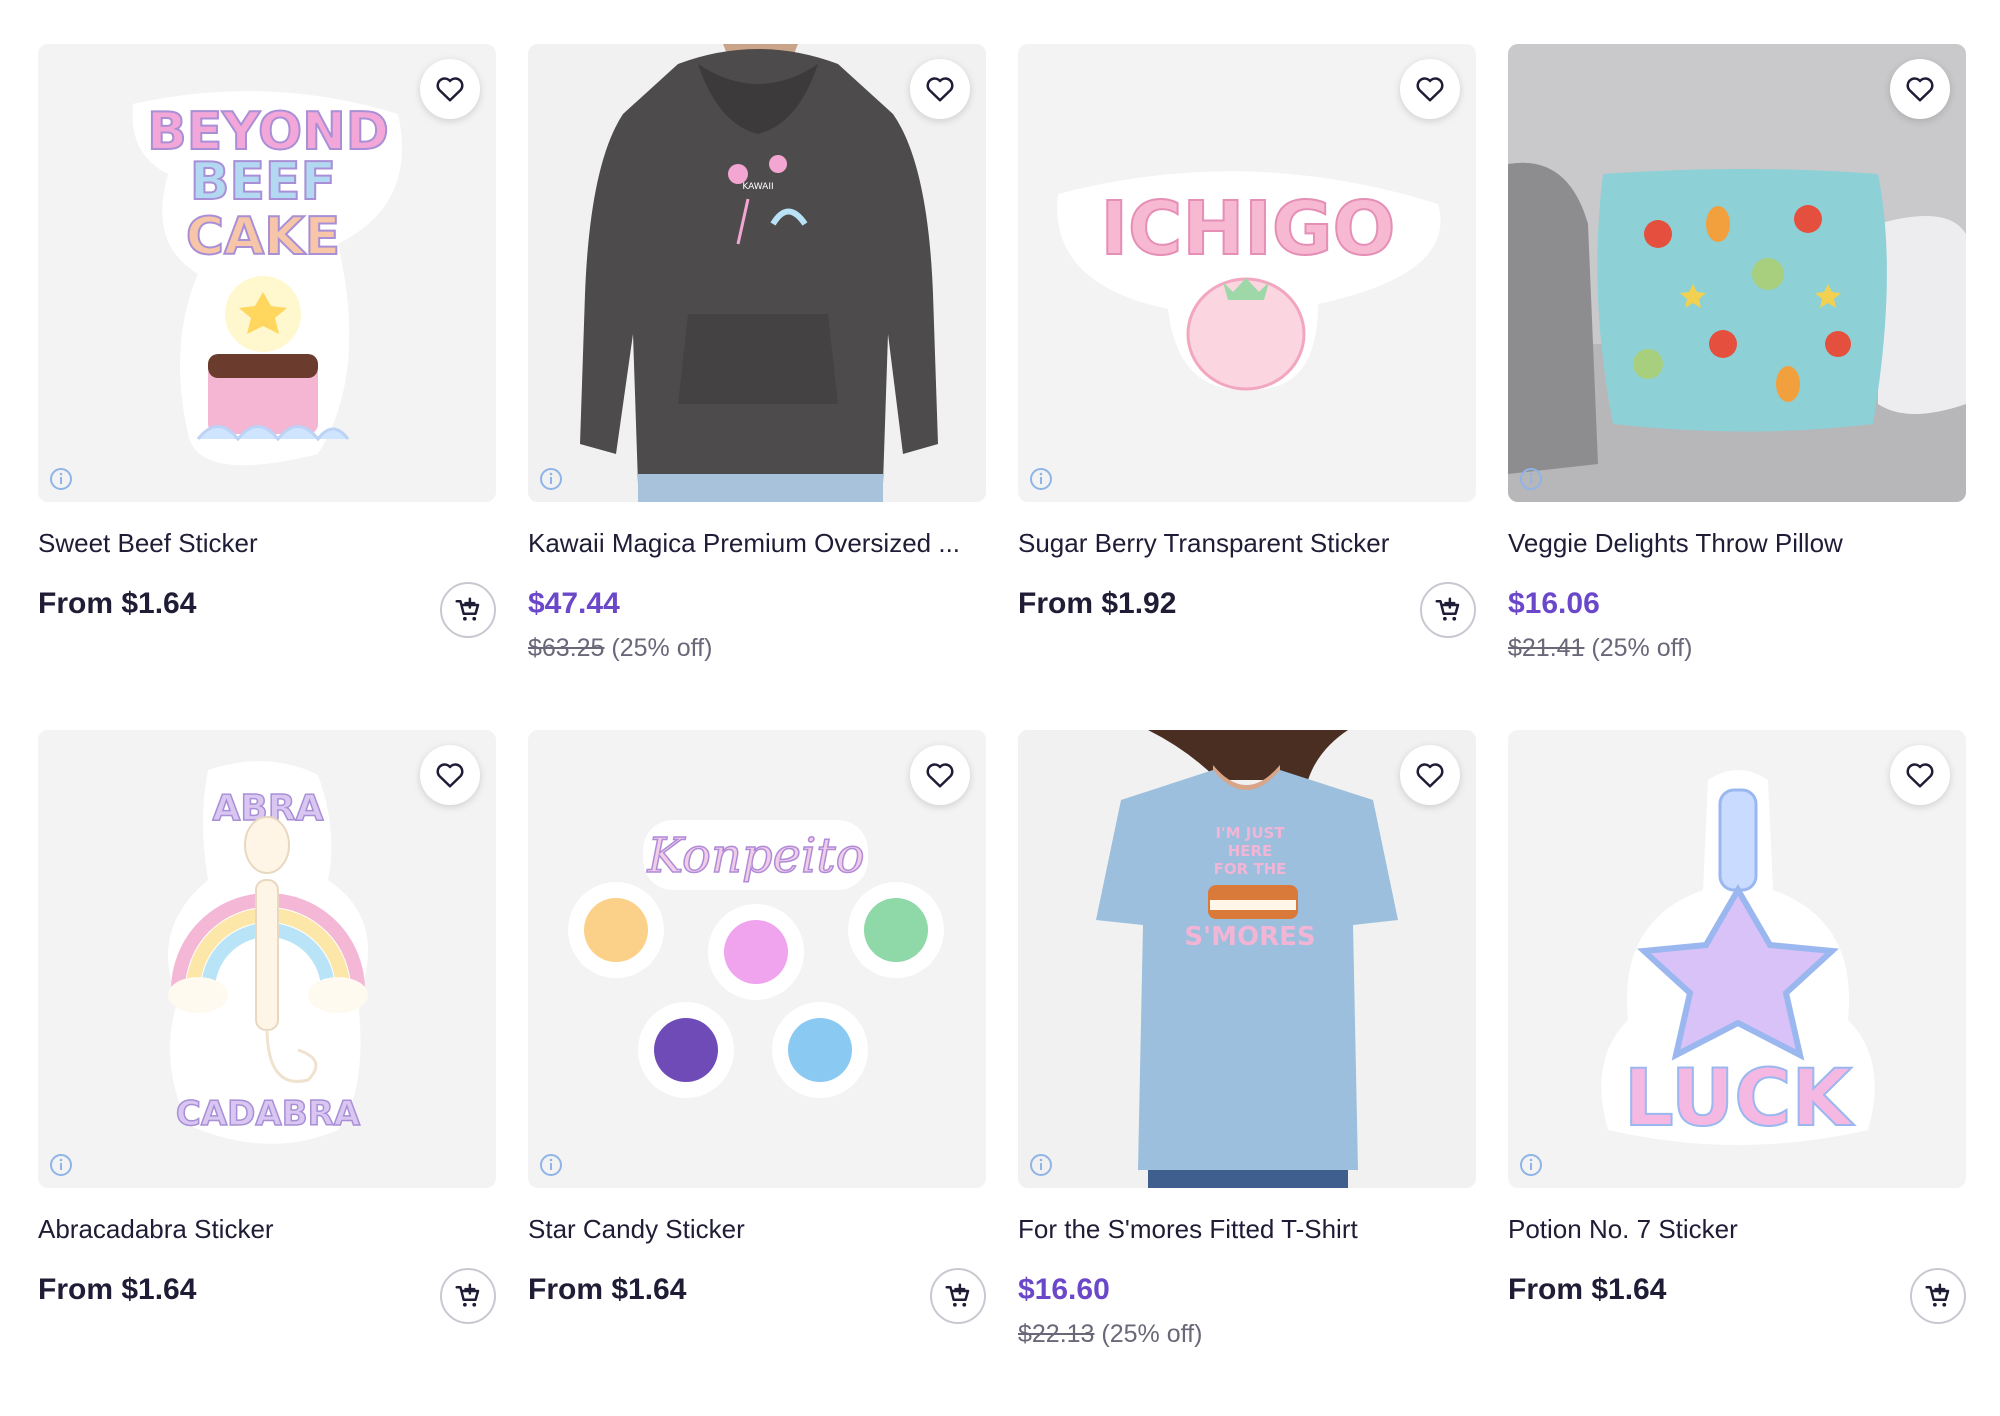  I want to click on product-image, so click(1737, 273).